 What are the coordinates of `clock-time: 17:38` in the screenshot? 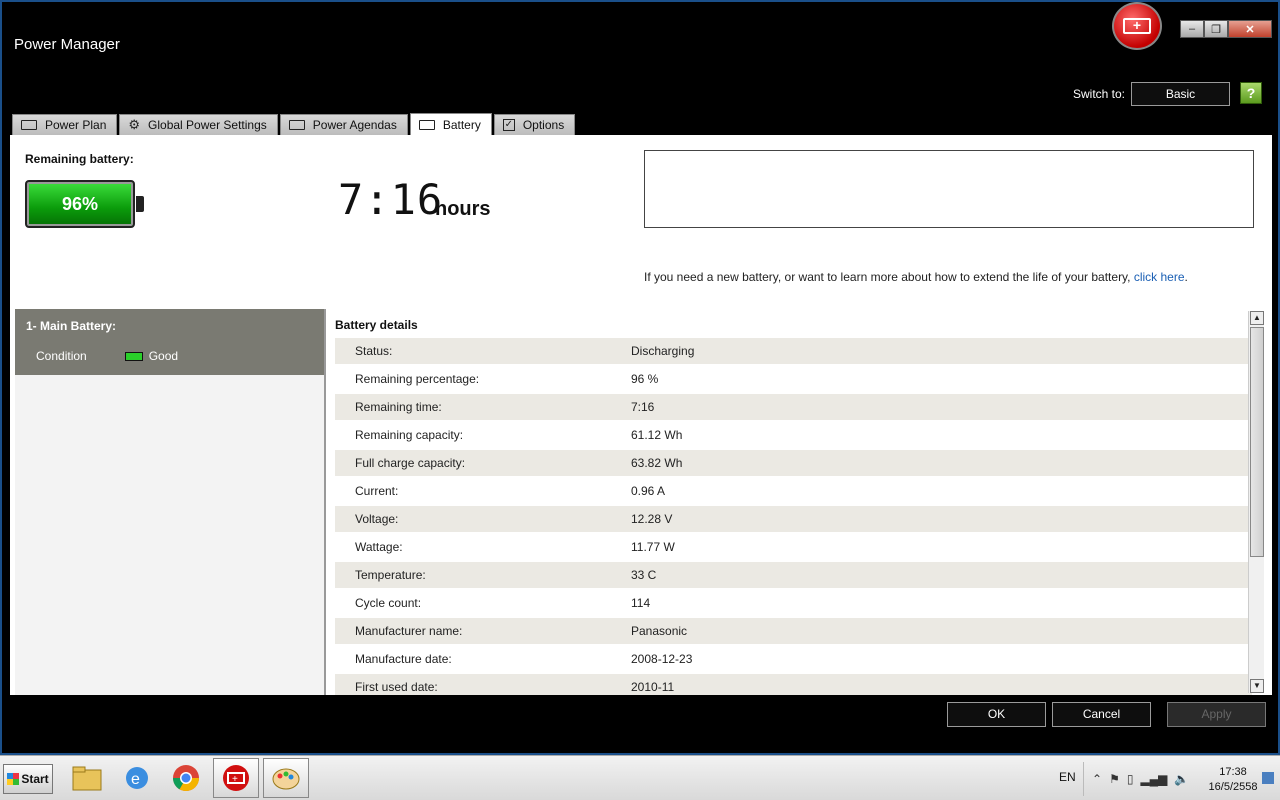 It's located at (1233, 772).